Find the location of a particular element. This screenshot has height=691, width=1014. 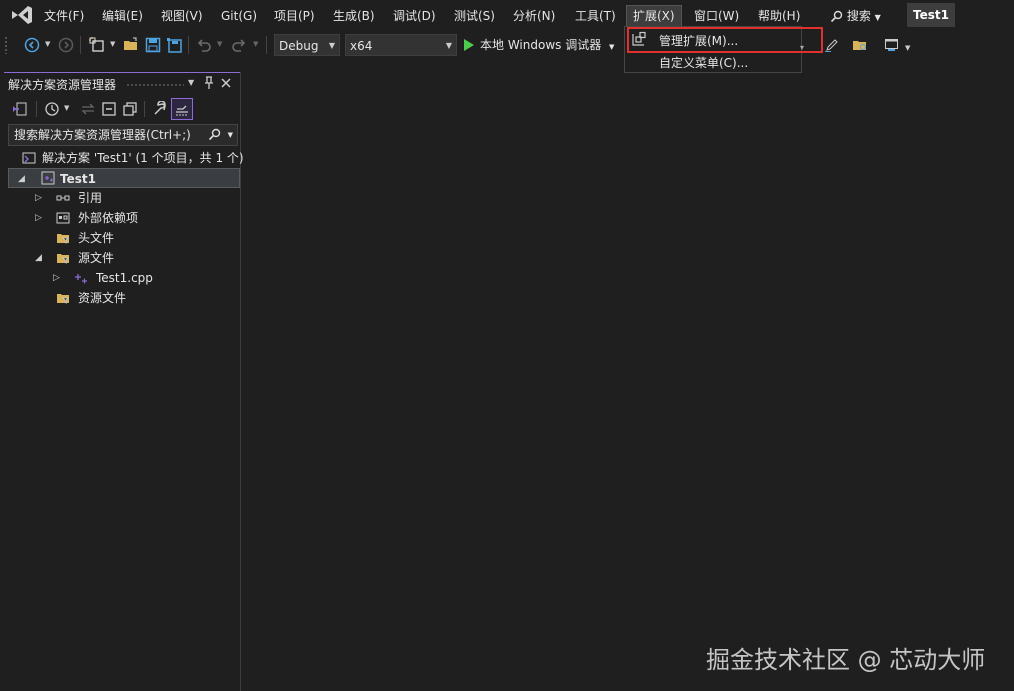

menu-file: 文件(F) is located at coordinates (64, 16).